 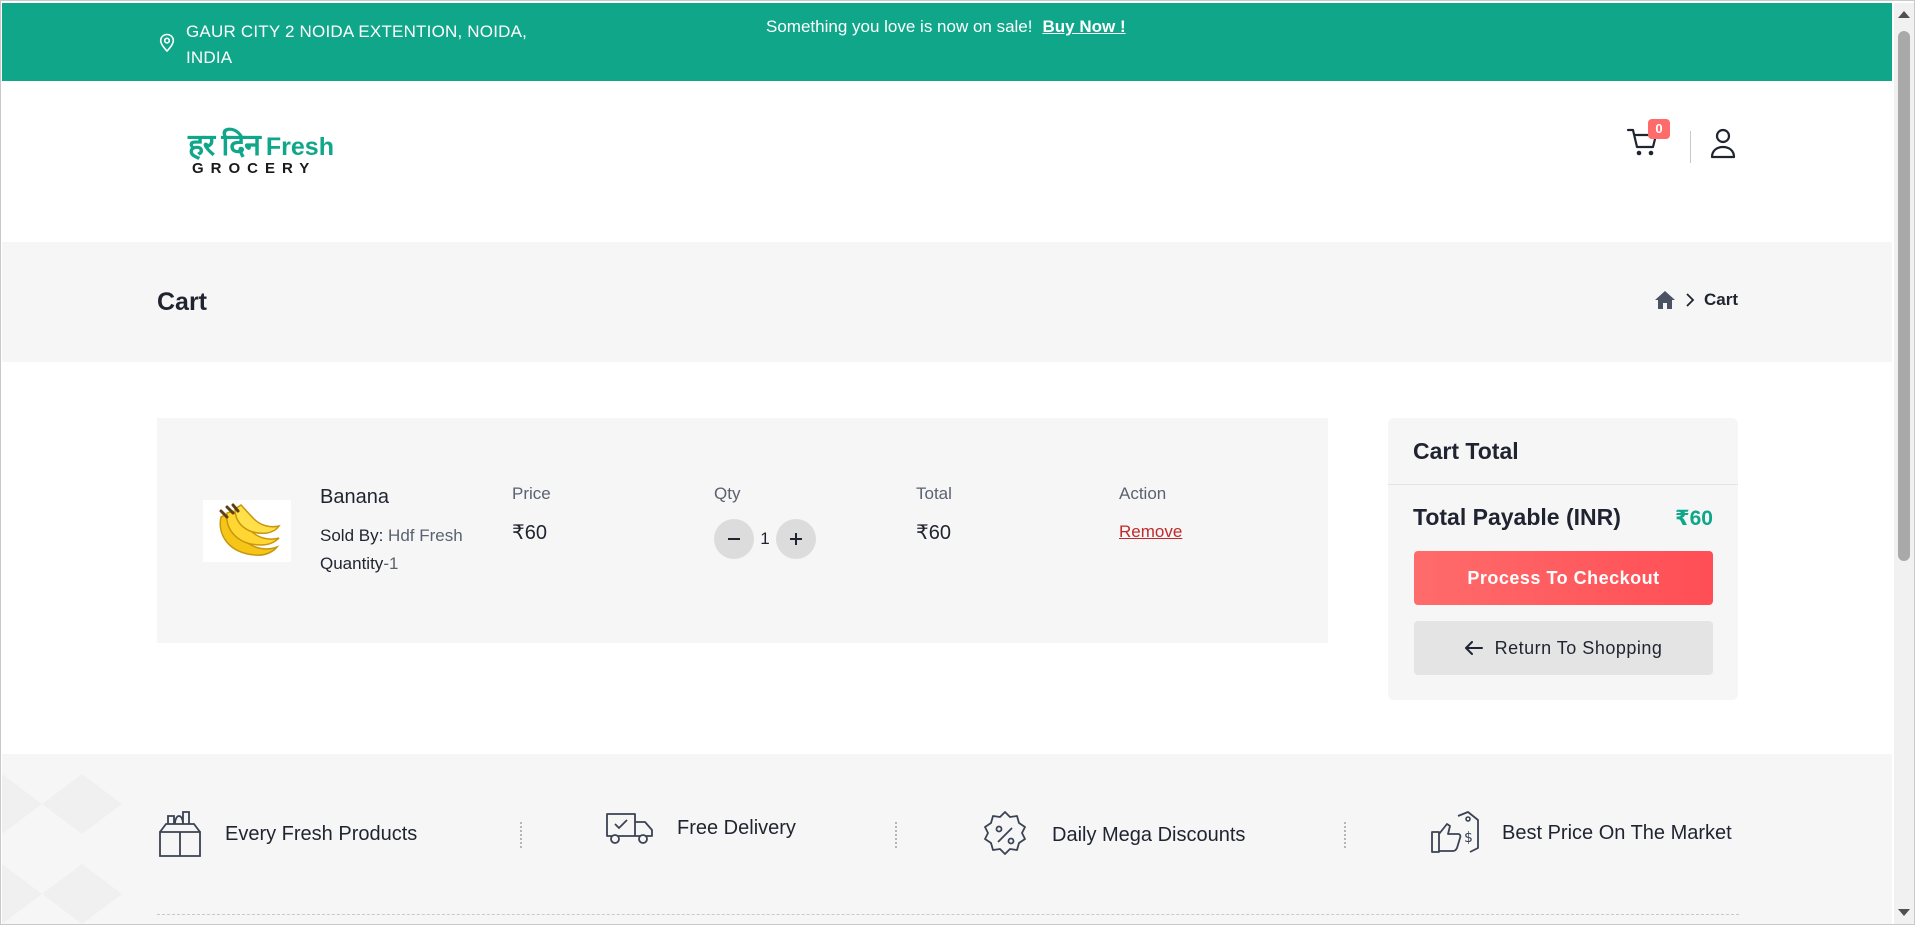 What do you see at coordinates (62, 849) in the screenshot?
I see `background-pattern` at bounding box center [62, 849].